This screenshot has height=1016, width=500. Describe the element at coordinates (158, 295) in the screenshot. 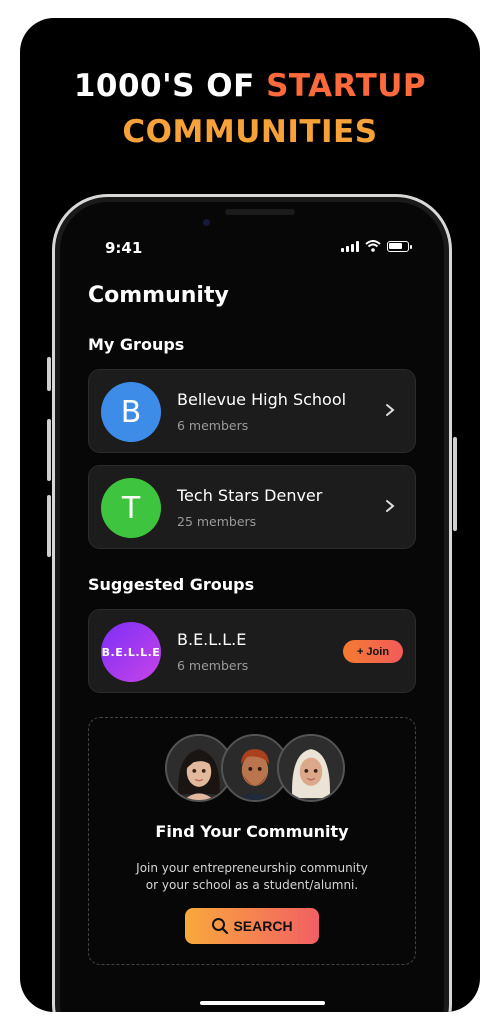

I see `page-title: Community` at that location.